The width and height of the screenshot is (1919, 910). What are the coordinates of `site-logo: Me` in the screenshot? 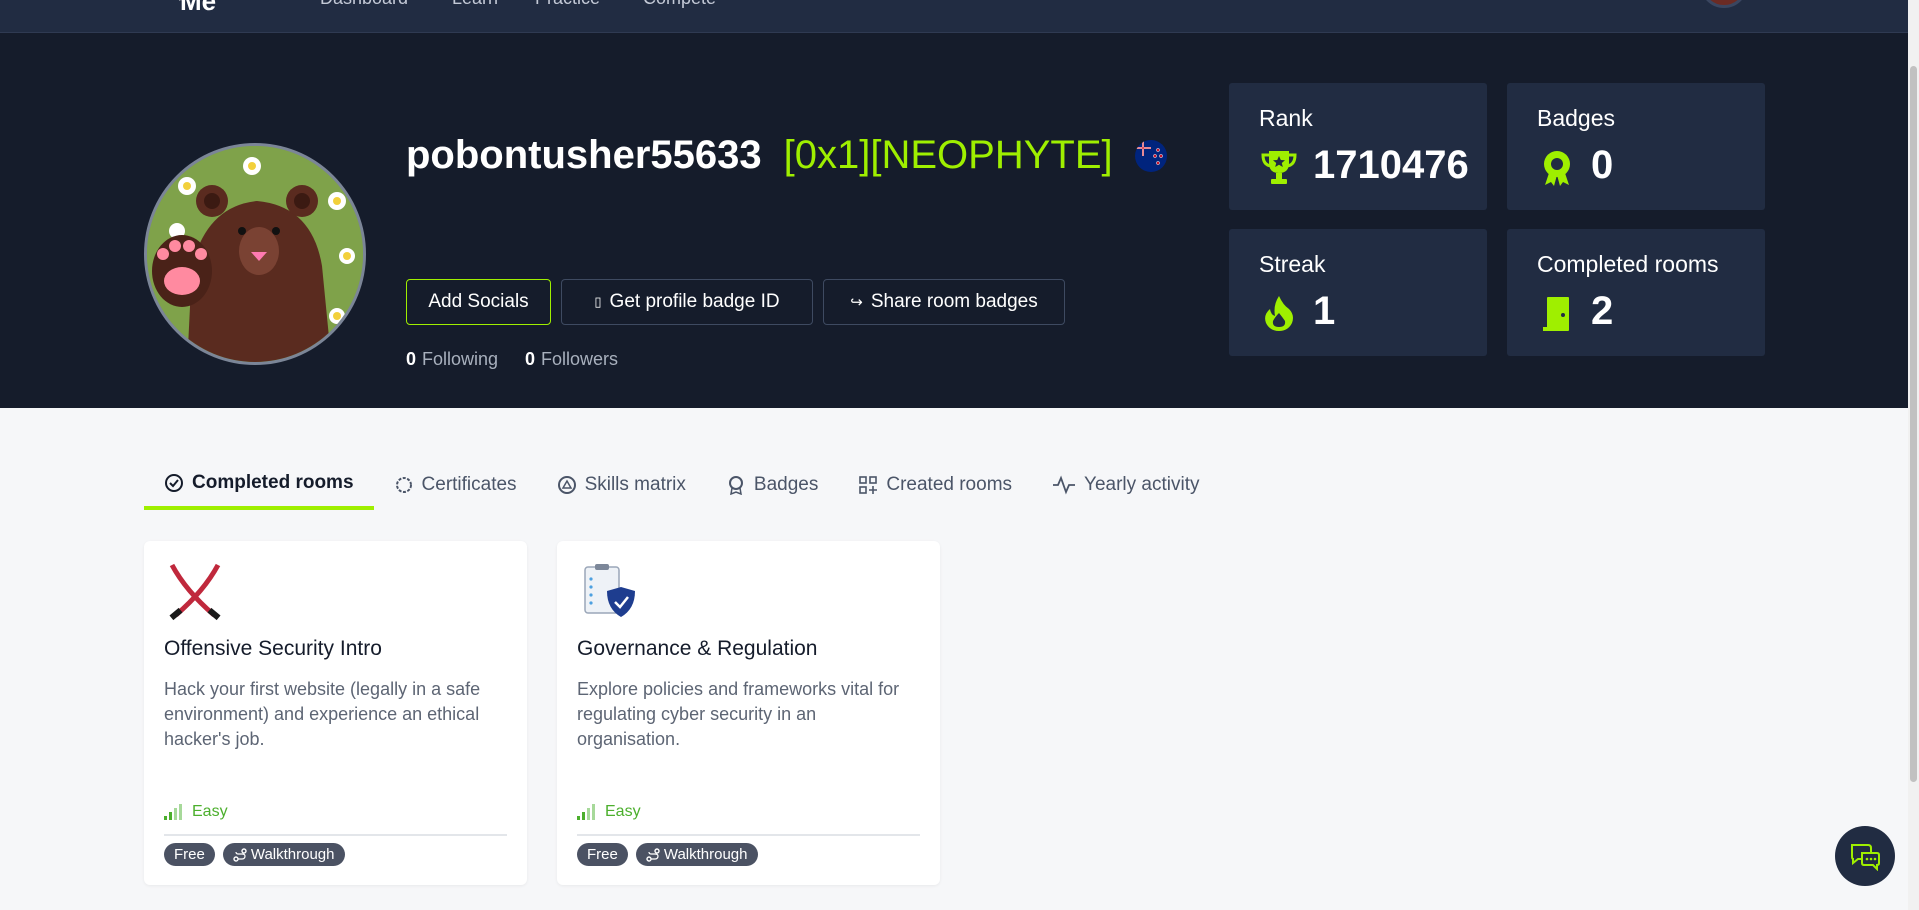 It's located at (198, 8).